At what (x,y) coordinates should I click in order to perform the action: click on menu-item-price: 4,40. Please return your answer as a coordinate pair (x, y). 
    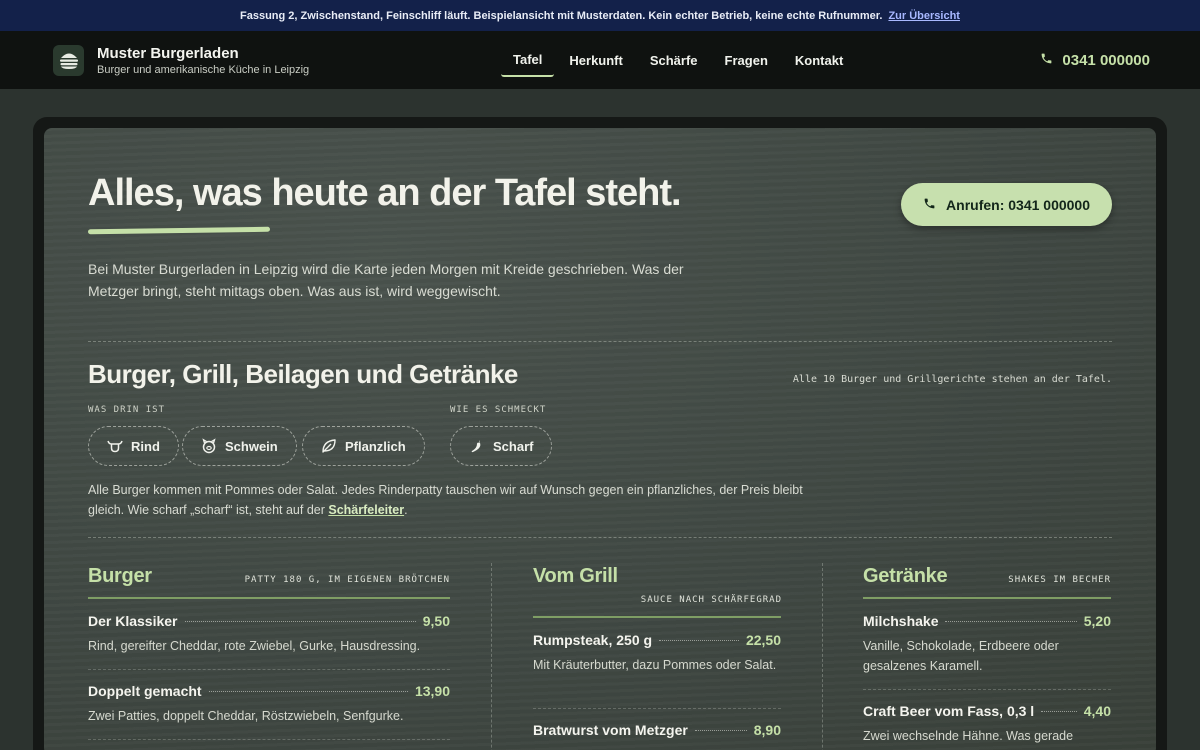
    Looking at the image, I should click on (1097, 711).